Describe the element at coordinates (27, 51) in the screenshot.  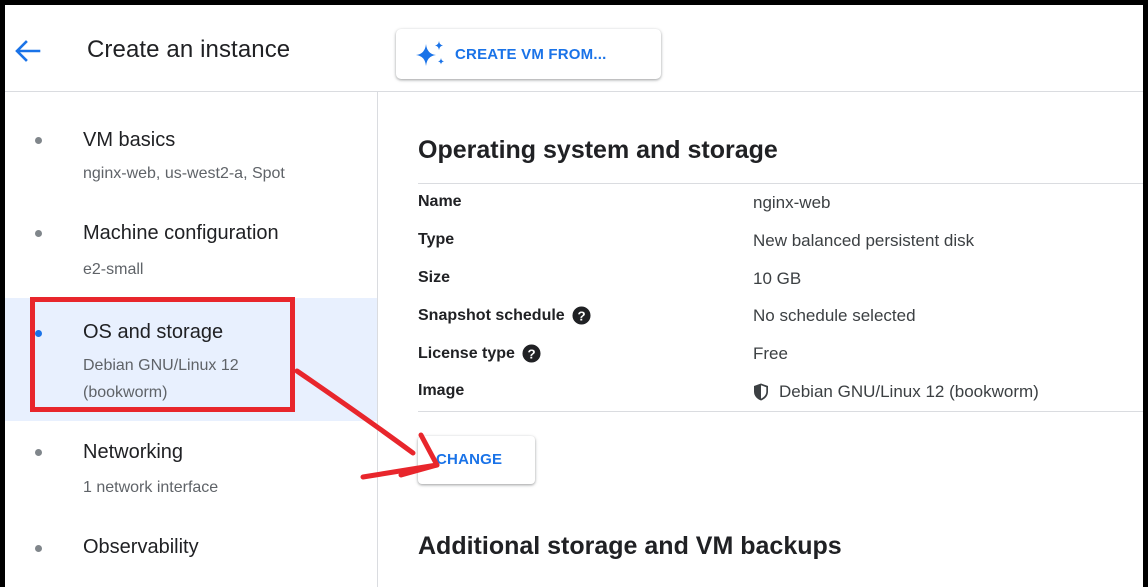
I see `arrow-back-icon` at that location.